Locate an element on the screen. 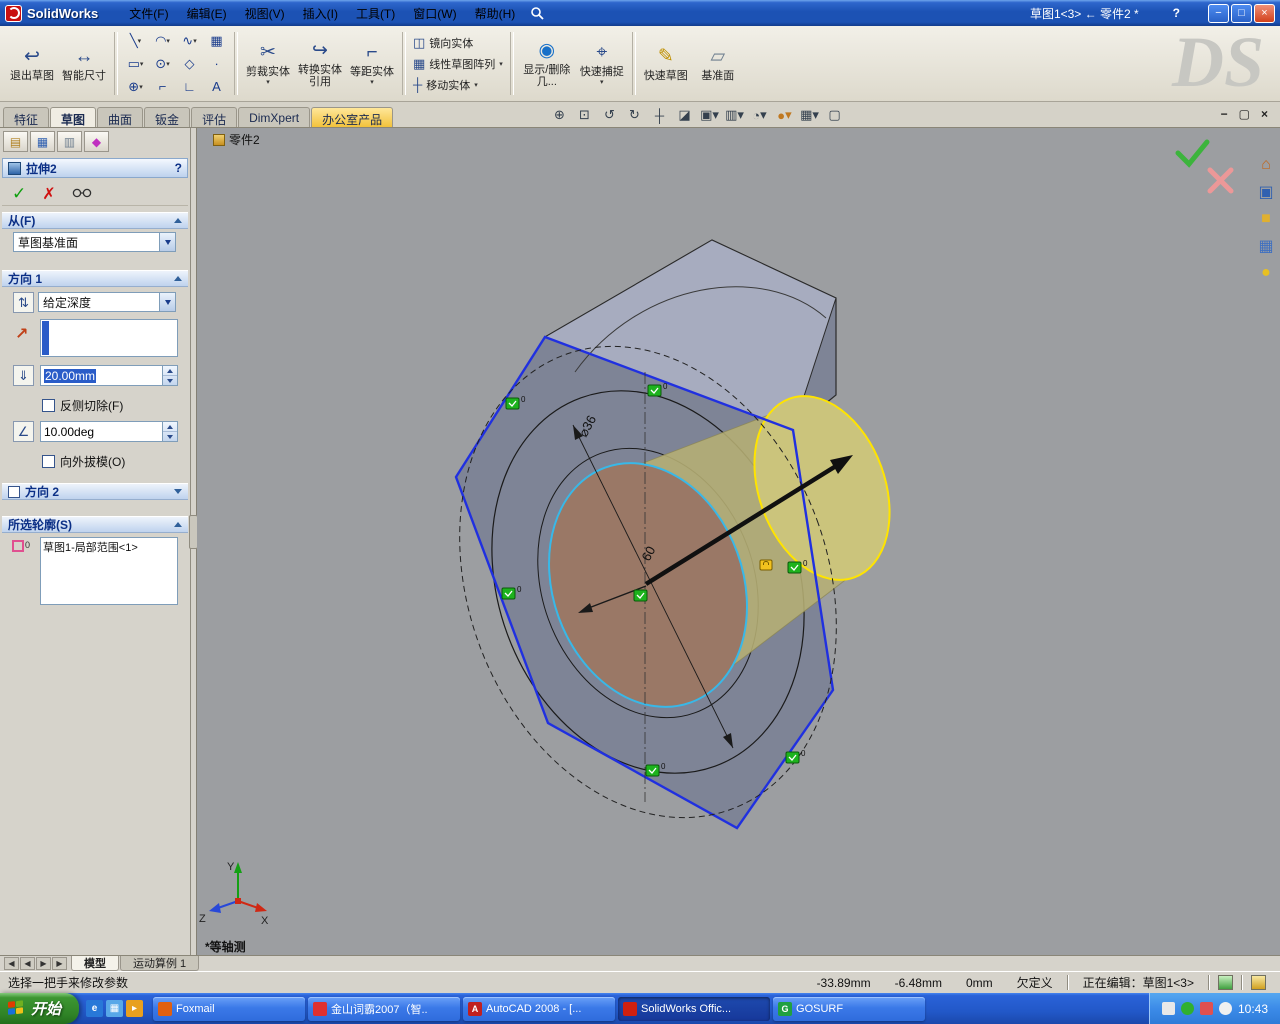  direction1-section-header: 方向 1 is located at coordinates (95, 278).